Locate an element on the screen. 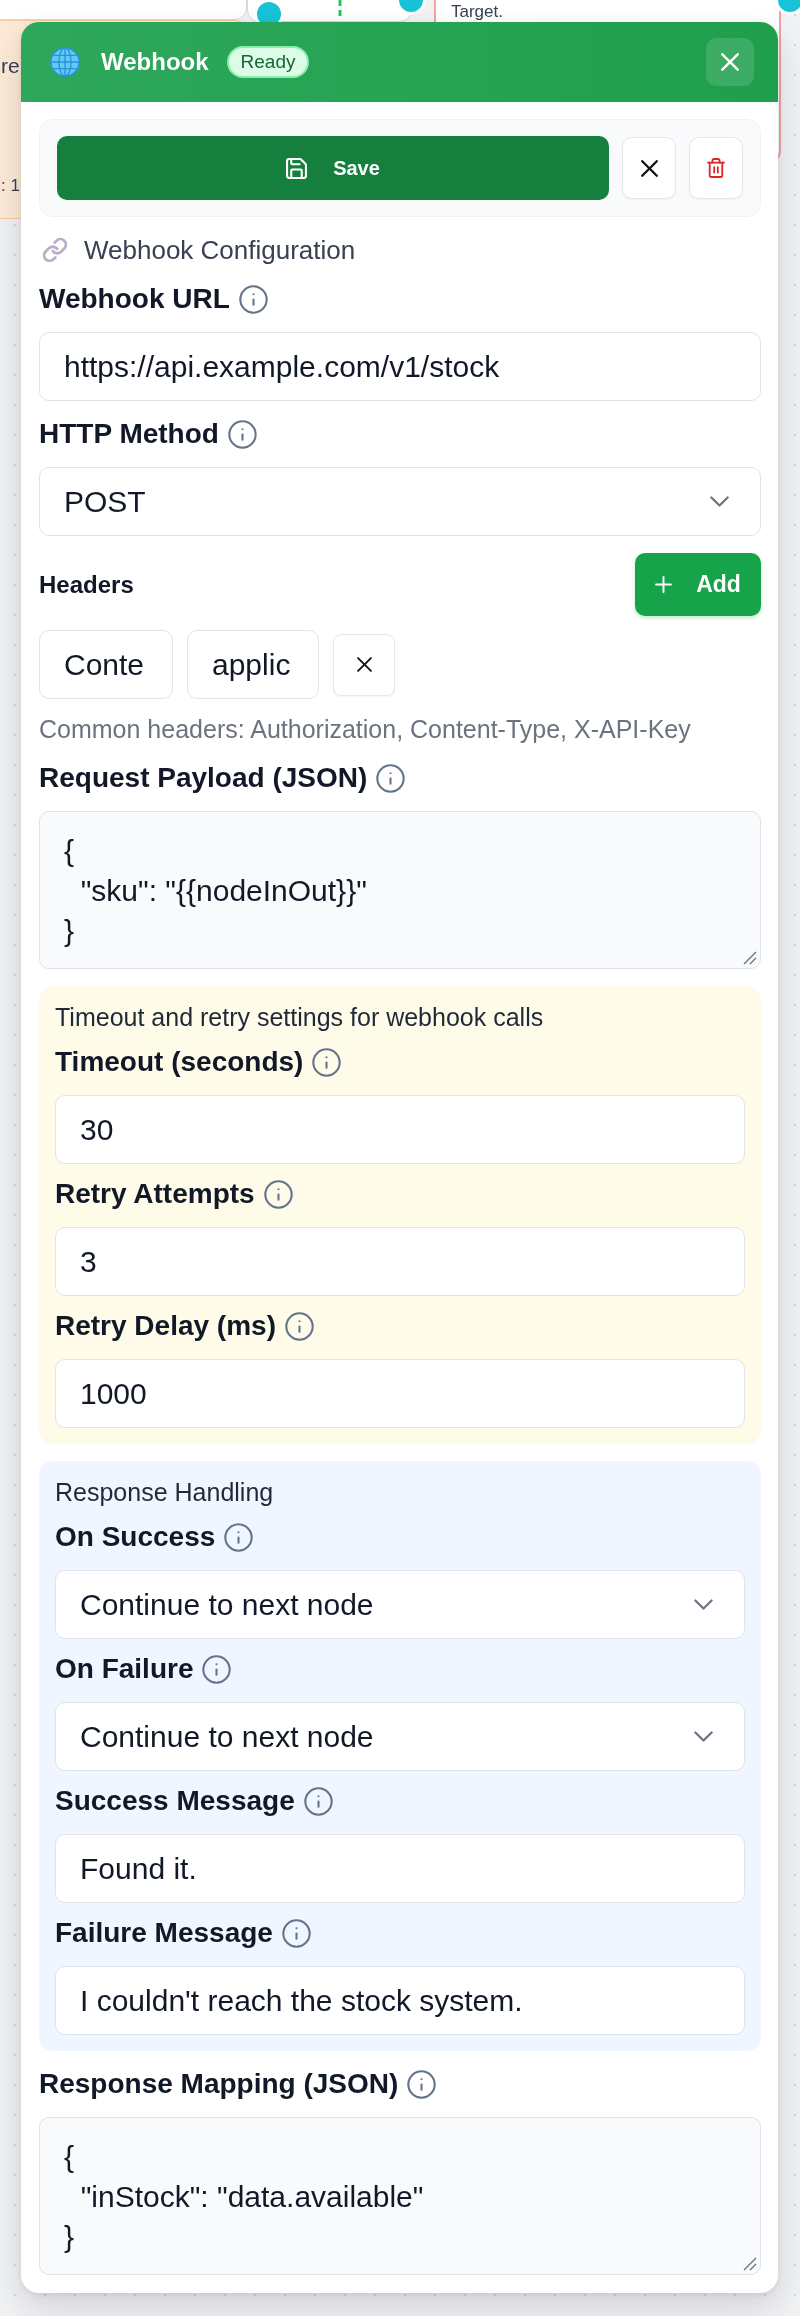 Image resolution: width=800 pixels, height=2316 pixels. panel-title: Webhook is located at coordinates (155, 62).